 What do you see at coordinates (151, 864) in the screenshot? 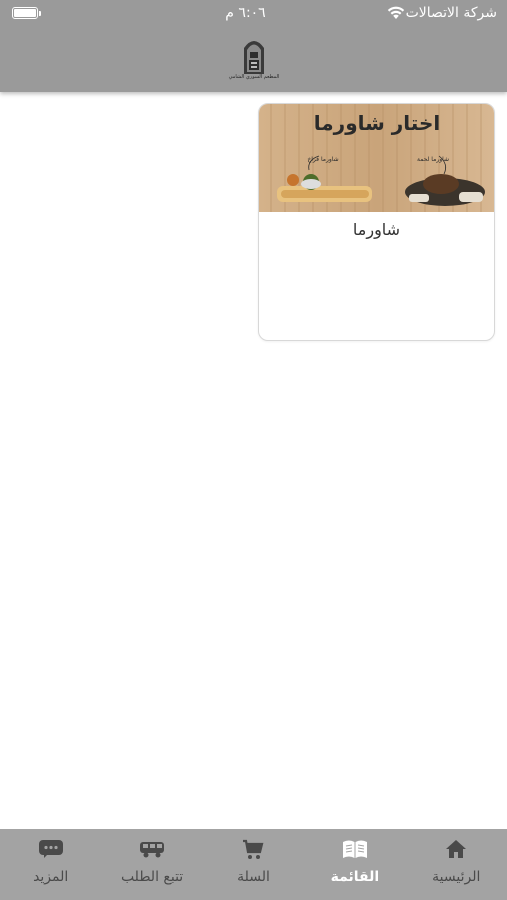
I see `tab-track-order: تتبع الطلب` at bounding box center [151, 864].